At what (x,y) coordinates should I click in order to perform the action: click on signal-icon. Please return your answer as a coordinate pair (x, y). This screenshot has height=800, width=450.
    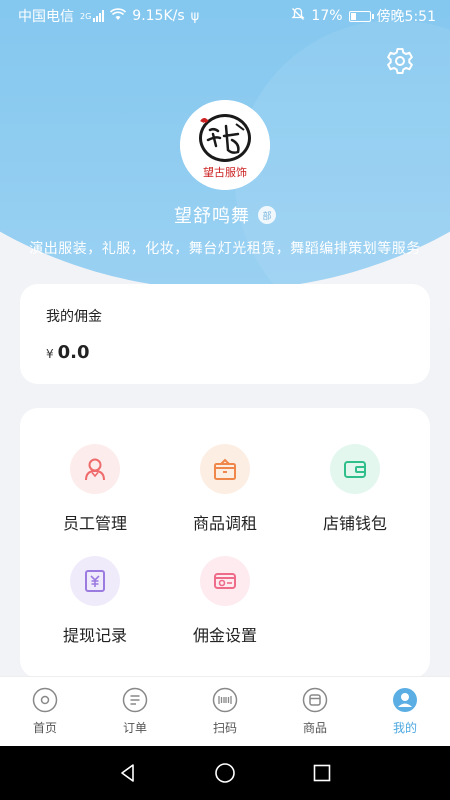
    Looking at the image, I should click on (99, 16).